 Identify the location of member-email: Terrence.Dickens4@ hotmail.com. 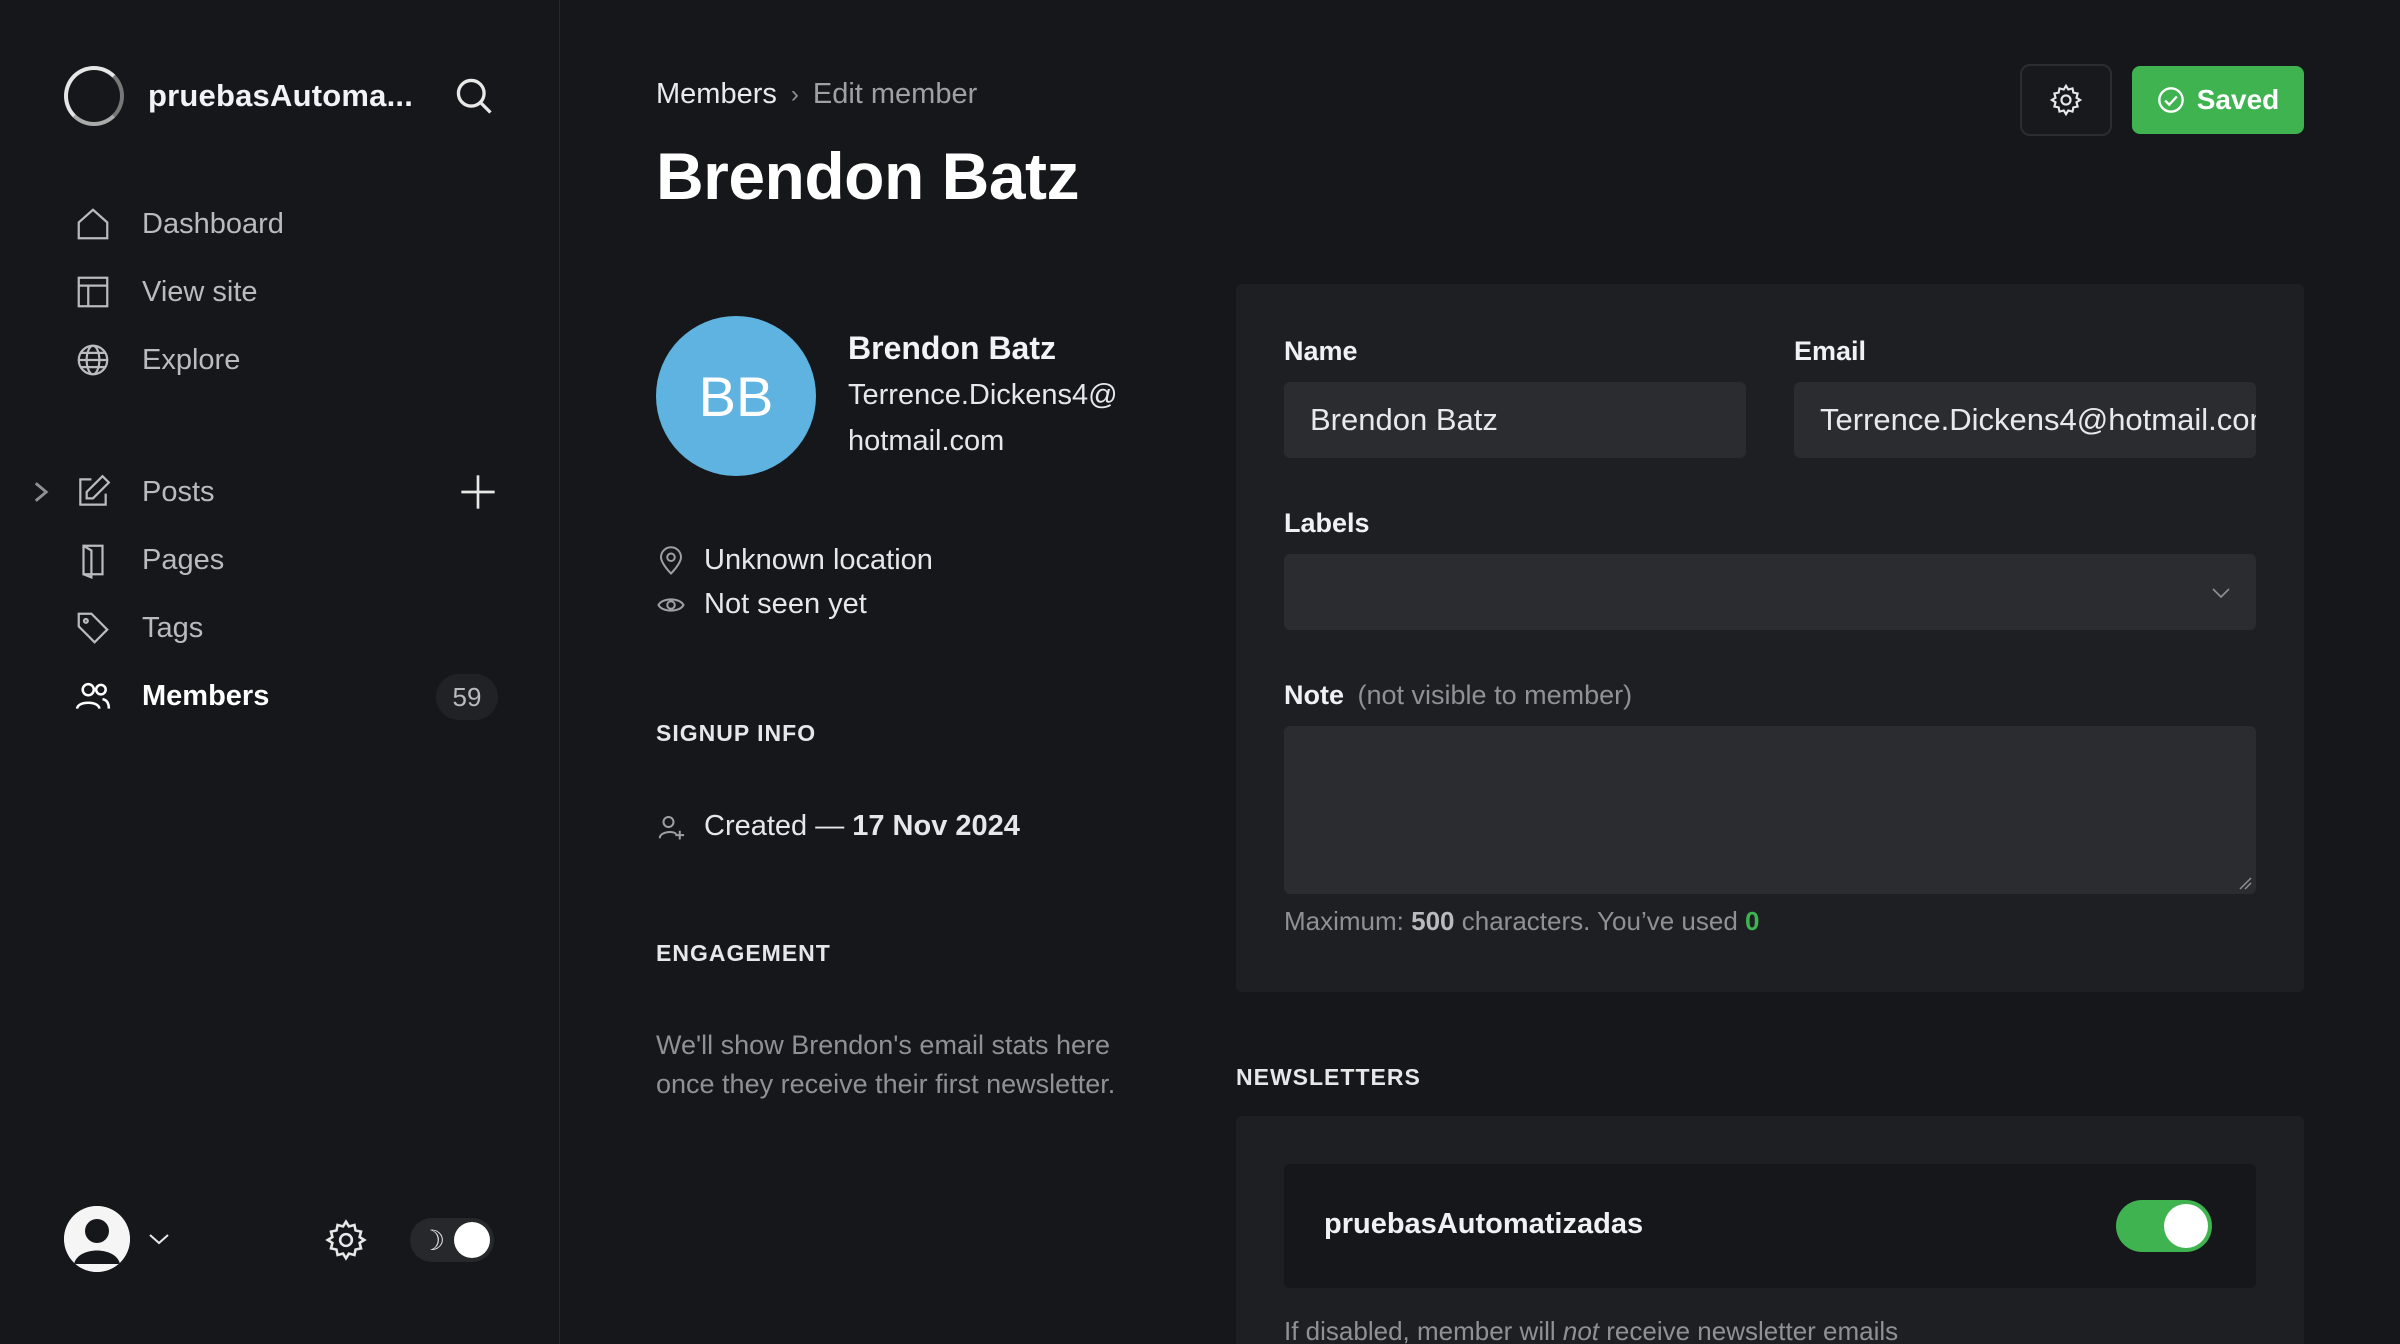
(993, 418).